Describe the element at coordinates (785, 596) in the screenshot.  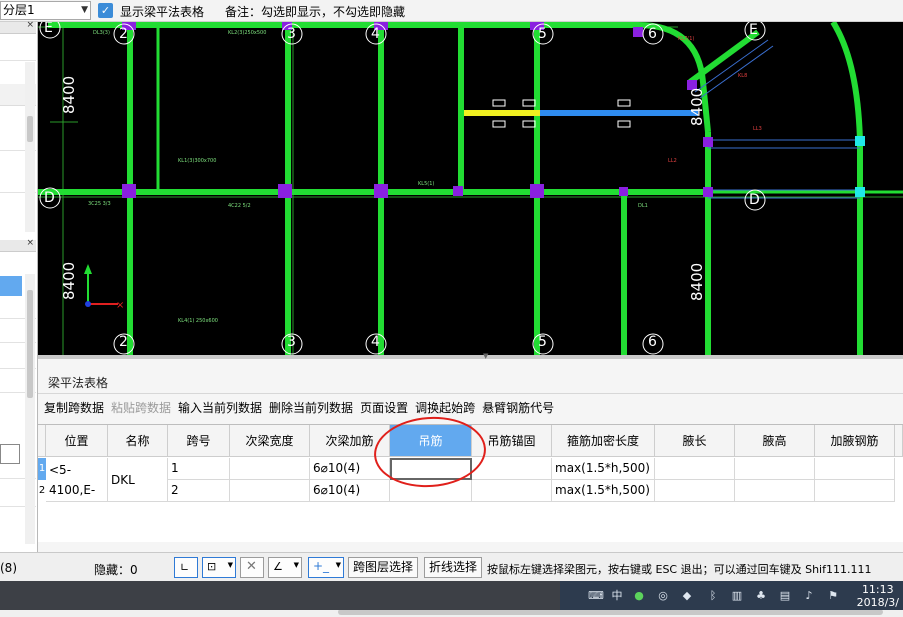
I see `network-status-icon: ▤` at that location.